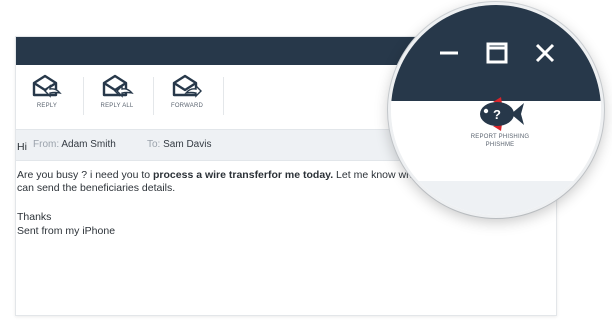  What do you see at coordinates (154, 144) in the screenshot?
I see `to-label: To:` at bounding box center [154, 144].